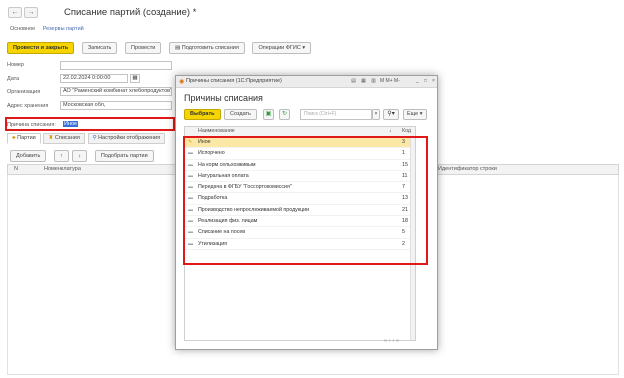 This screenshot has height=378, width=624. I want to click on arrow-down-icon: ↓, so click(80, 156).